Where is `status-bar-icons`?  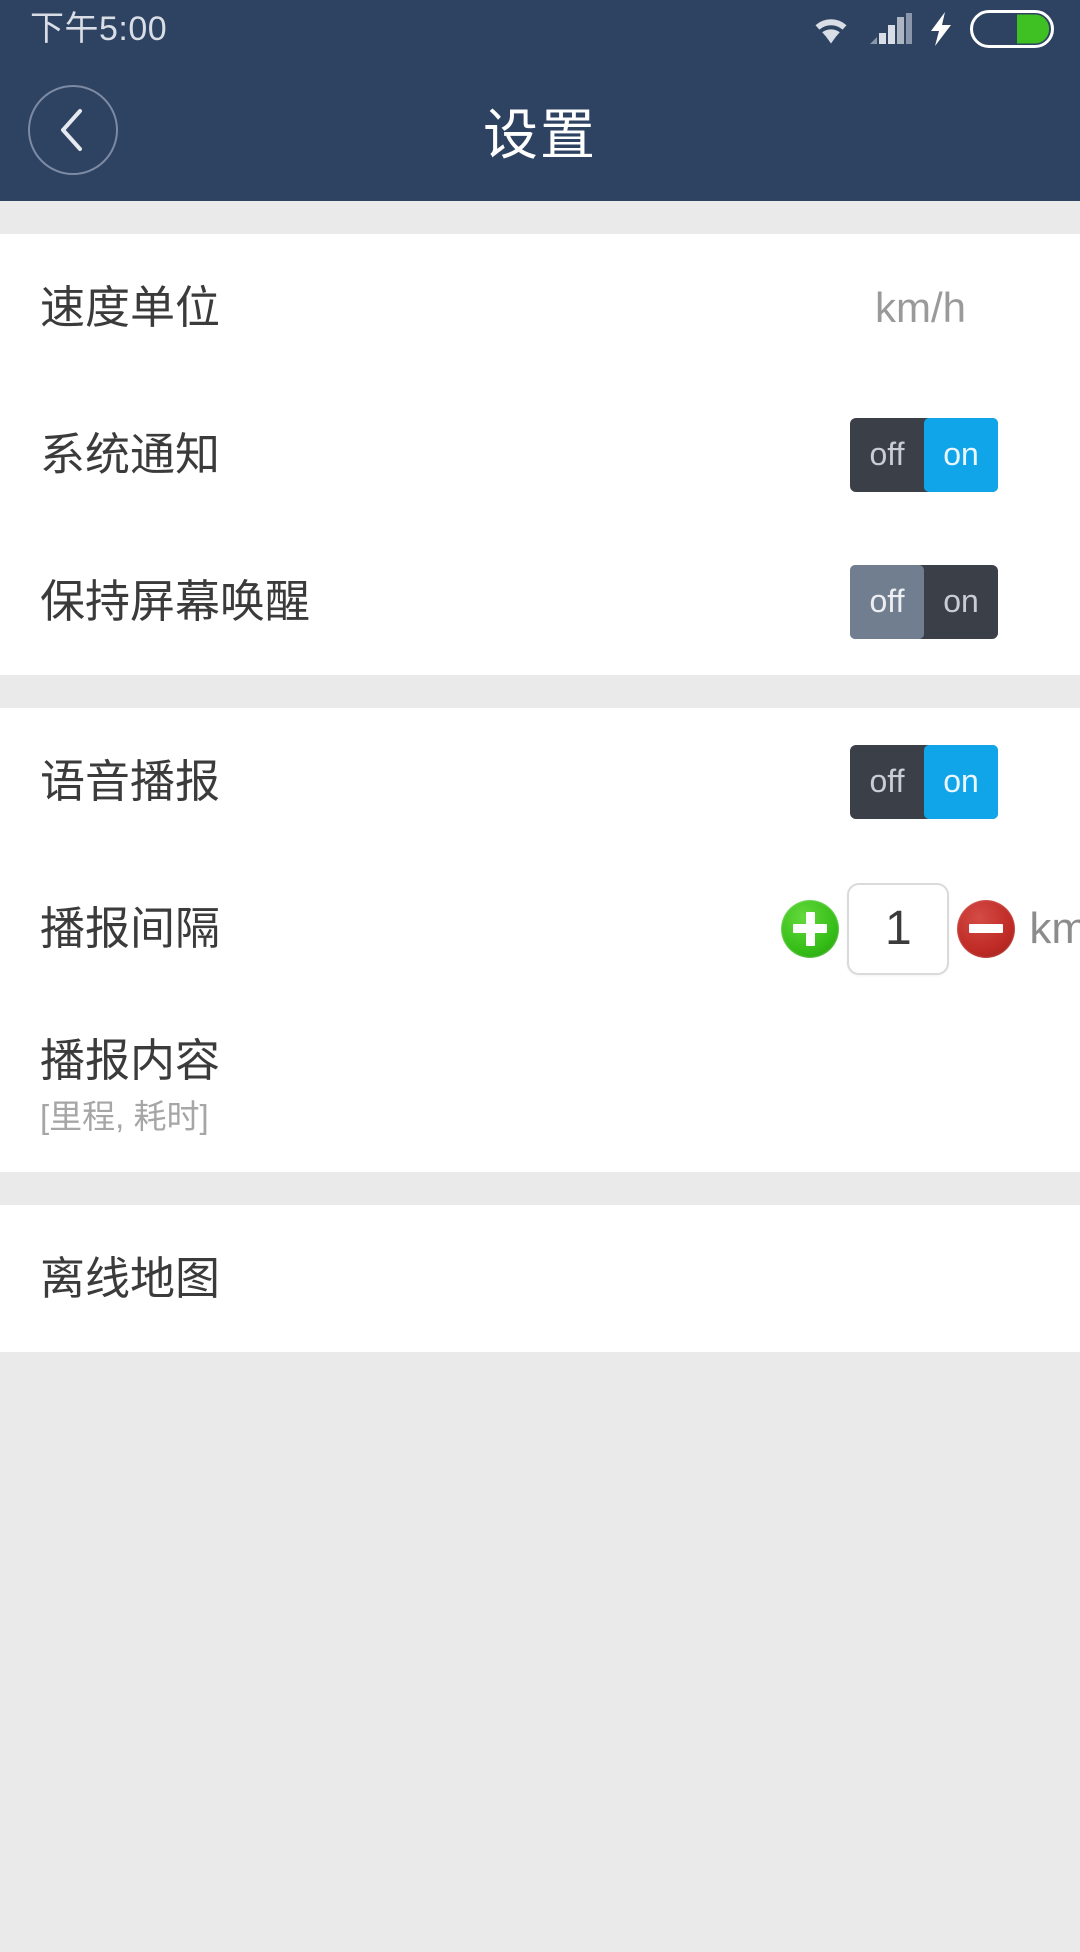 status-bar-icons is located at coordinates (931, 29).